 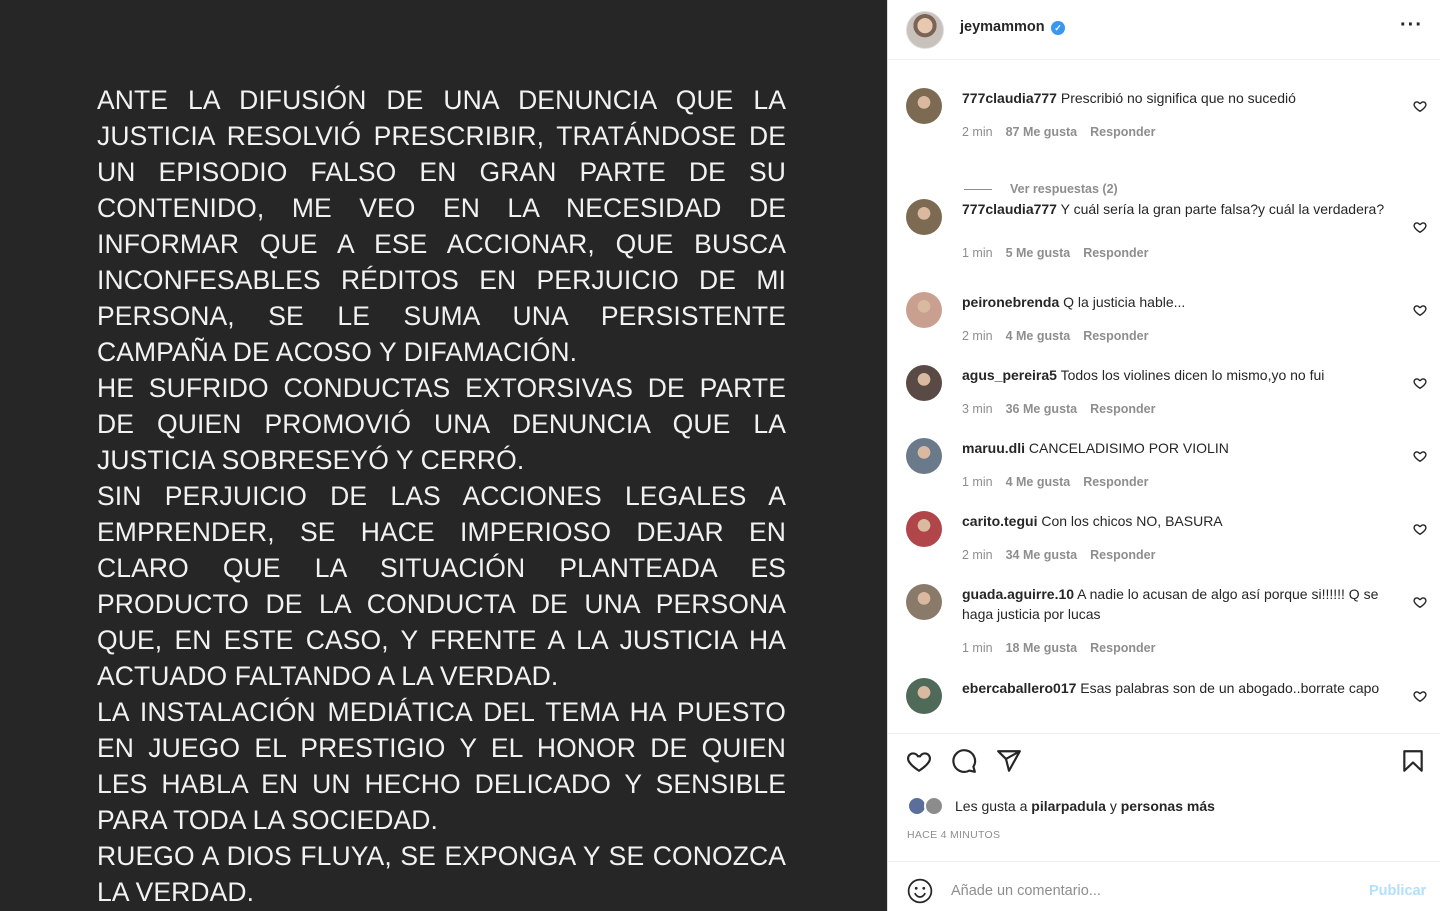 What do you see at coordinates (977, 409) in the screenshot?
I see `comment-time: 3 min` at bounding box center [977, 409].